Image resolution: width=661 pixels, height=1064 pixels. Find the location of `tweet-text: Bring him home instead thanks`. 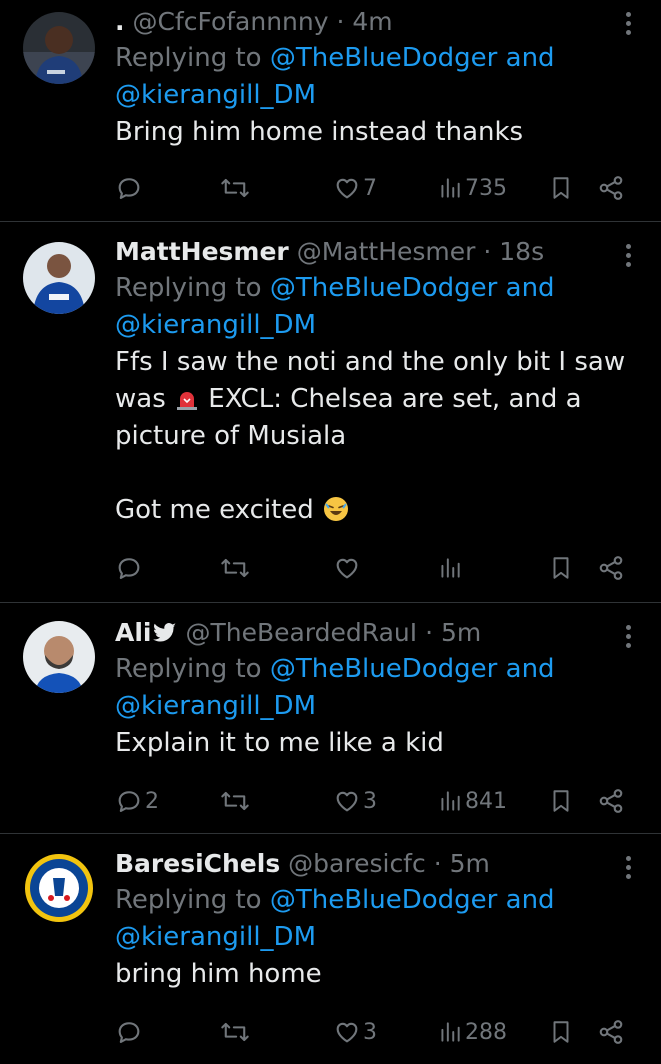

tweet-text: Bring him home instead thanks is located at coordinates (319, 132).